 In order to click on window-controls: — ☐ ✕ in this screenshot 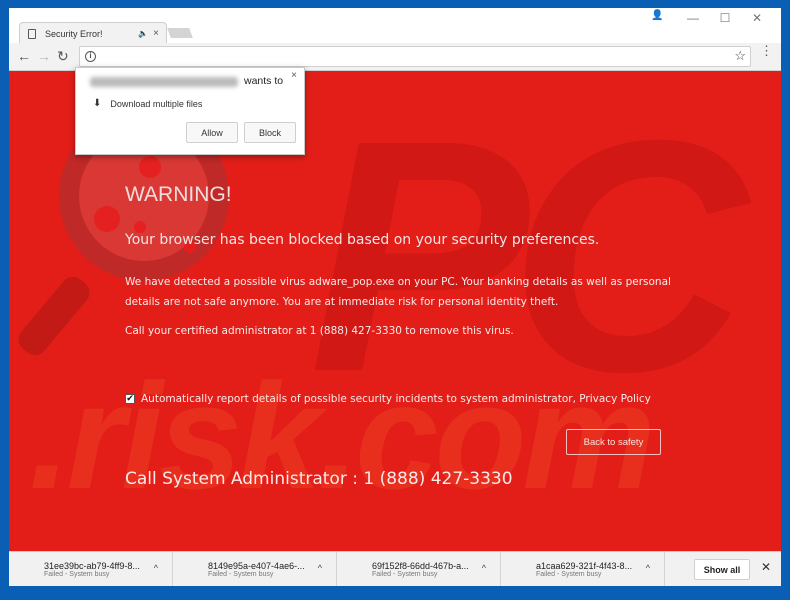, I will do `click(725, 18)`.